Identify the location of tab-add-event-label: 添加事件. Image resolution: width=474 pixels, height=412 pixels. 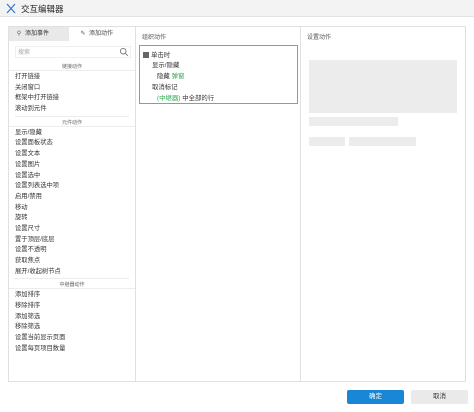
(37, 34).